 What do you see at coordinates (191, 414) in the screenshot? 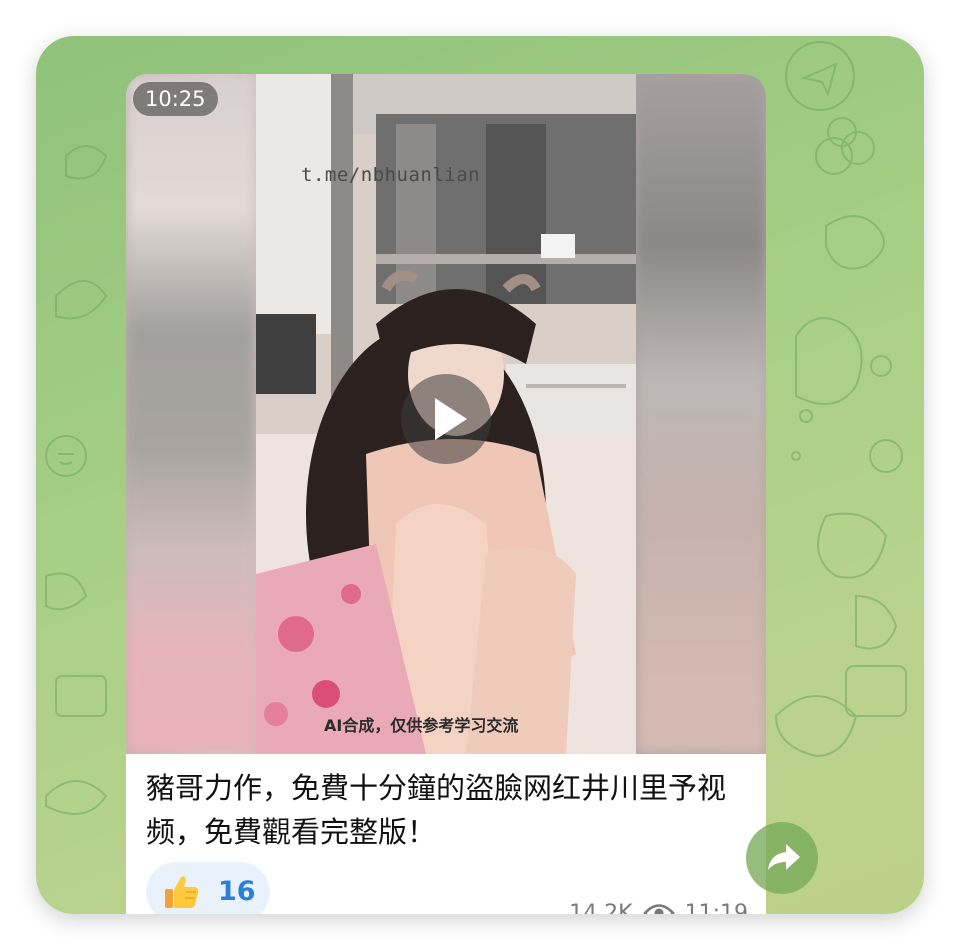
I see `video-blur-left` at bounding box center [191, 414].